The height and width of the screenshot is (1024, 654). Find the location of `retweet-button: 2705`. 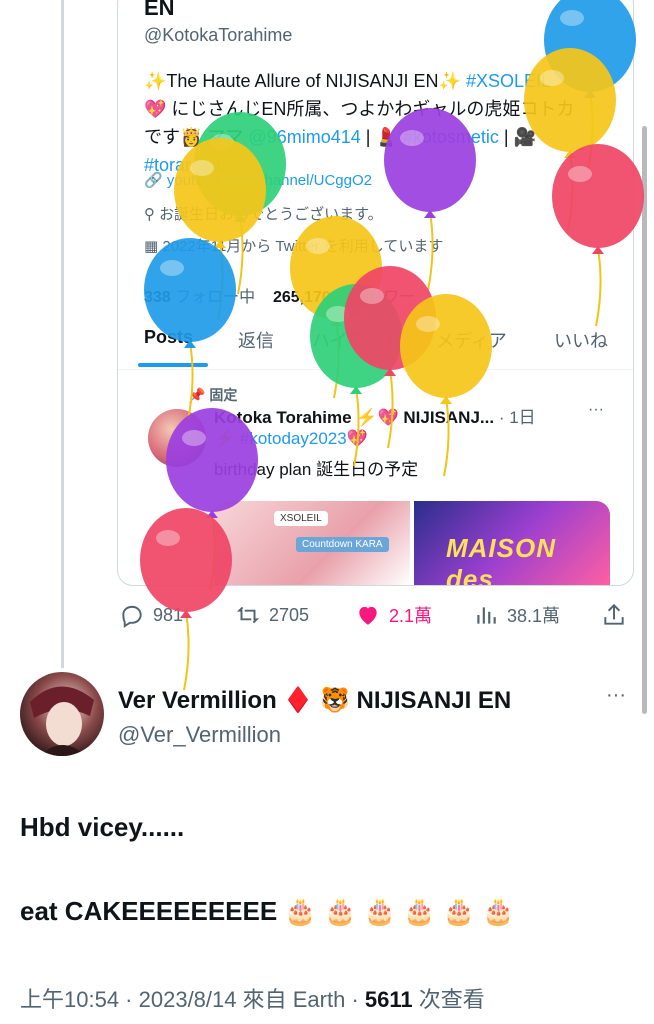

retweet-button: 2705 is located at coordinates (272, 615).